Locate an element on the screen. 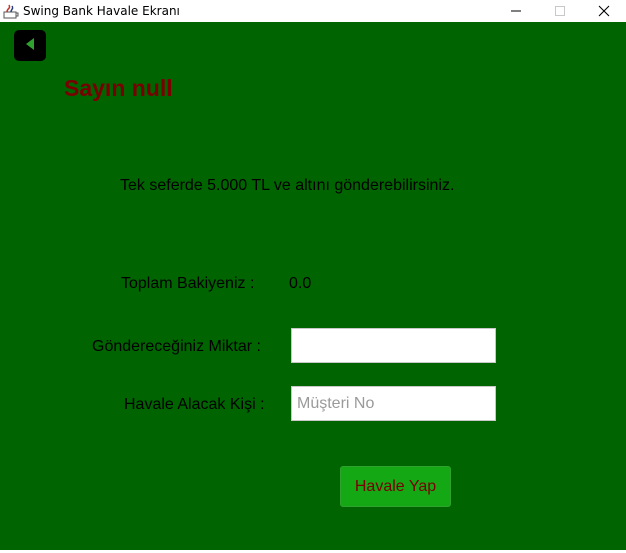 This screenshot has height=553, width=626. recipient-label: Havale Alacak Kişi : is located at coordinates (194, 404).